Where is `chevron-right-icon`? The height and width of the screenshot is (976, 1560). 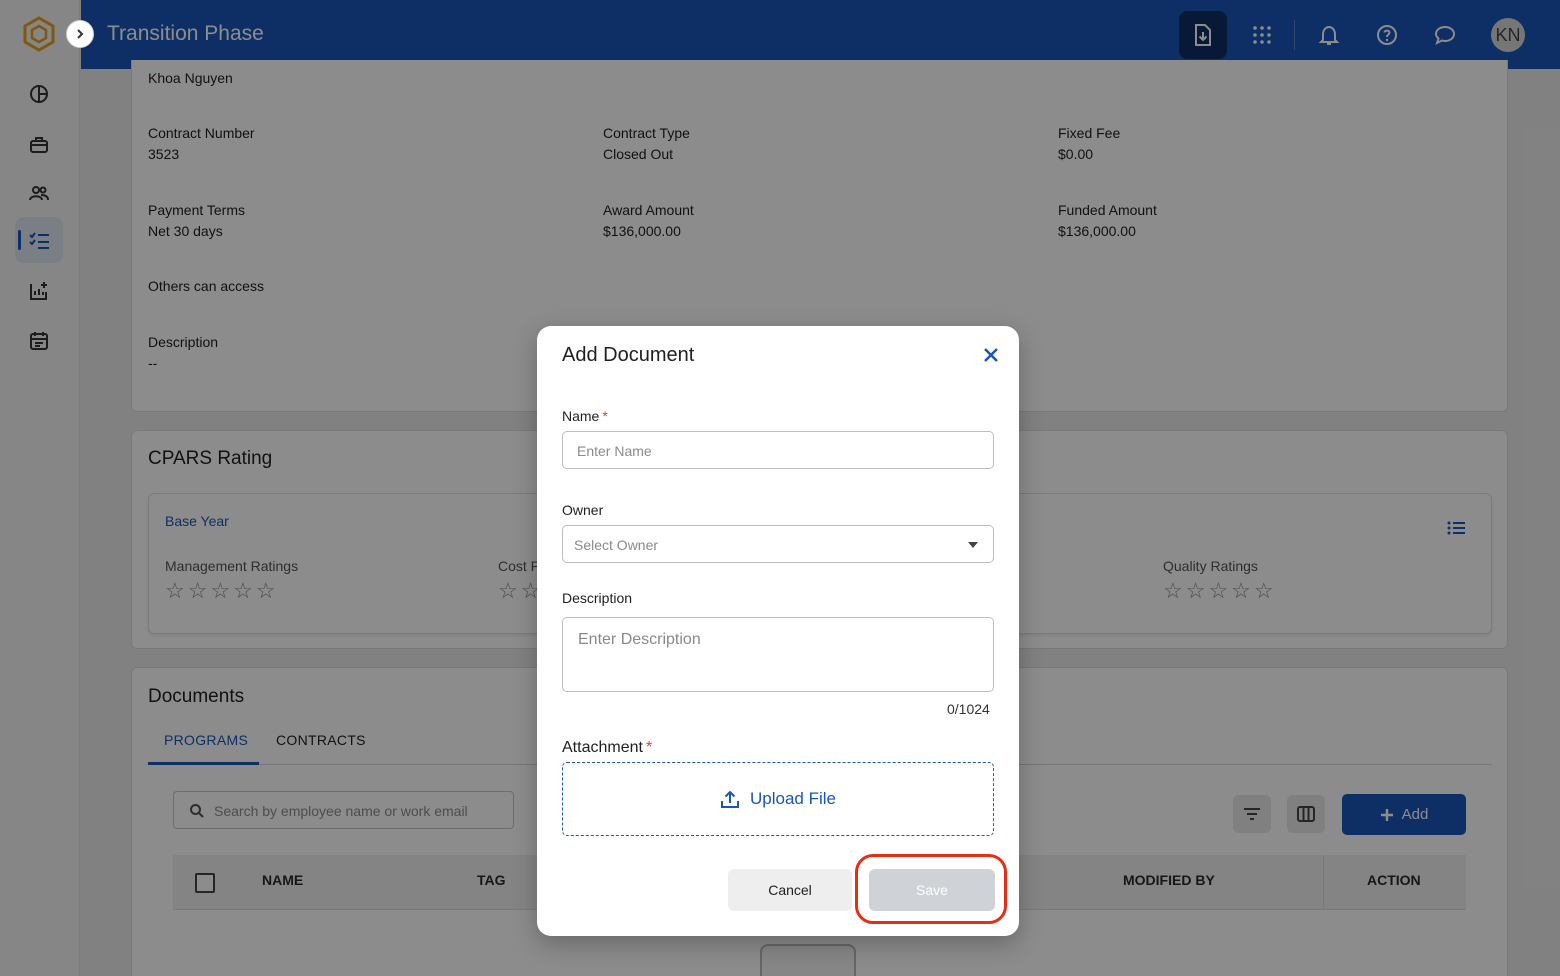 chevron-right-icon is located at coordinates (80, 34).